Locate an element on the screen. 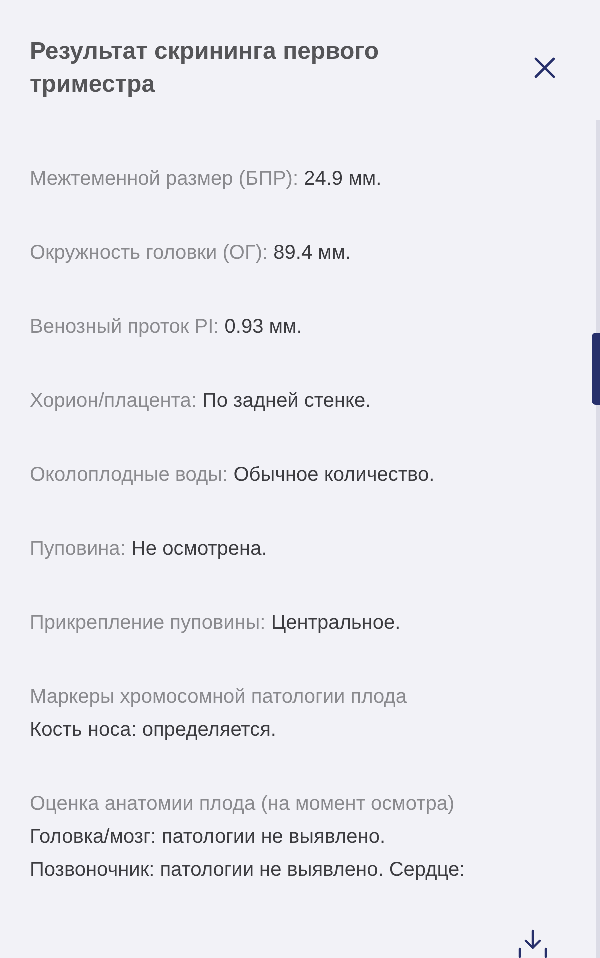 This screenshot has width=600, height=958. field-value: Обычное количество. is located at coordinates (334, 475).